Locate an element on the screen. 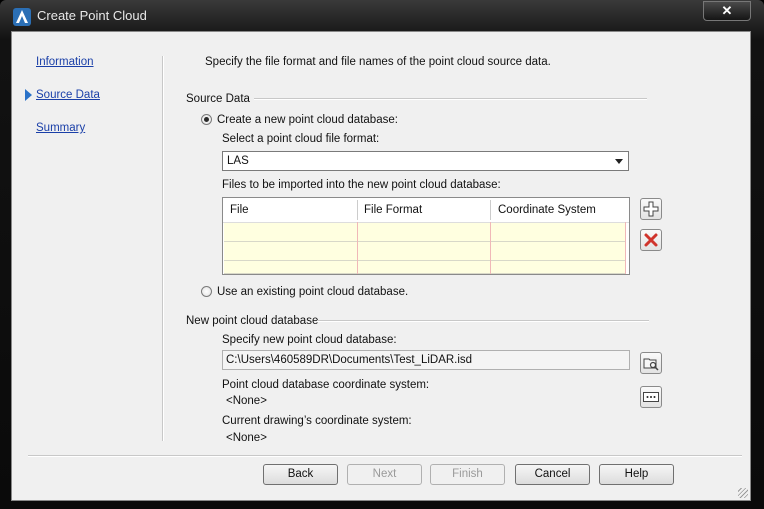  dropdown-arrow-icon is located at coordinates (619, 161).